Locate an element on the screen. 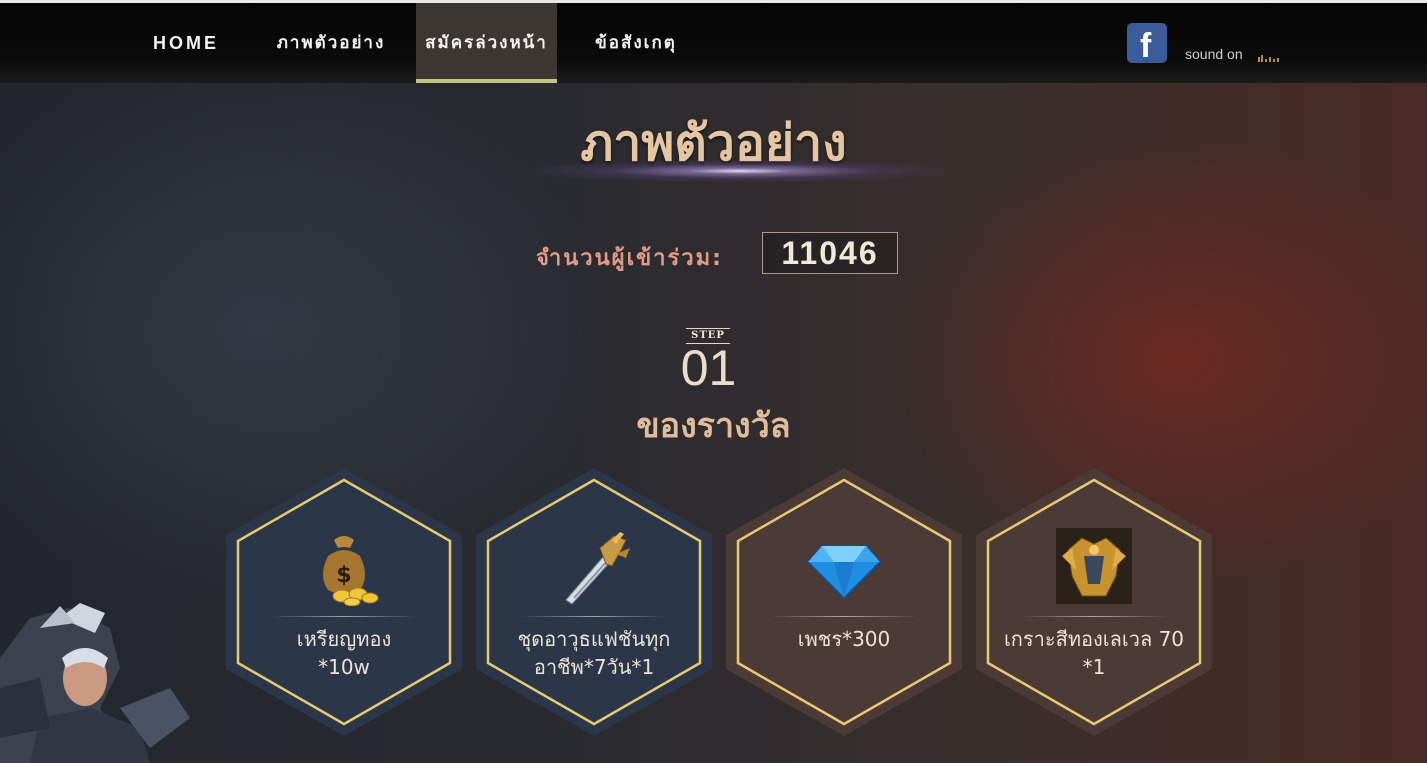  step-number: 01 is located at coordinates (708, 368).